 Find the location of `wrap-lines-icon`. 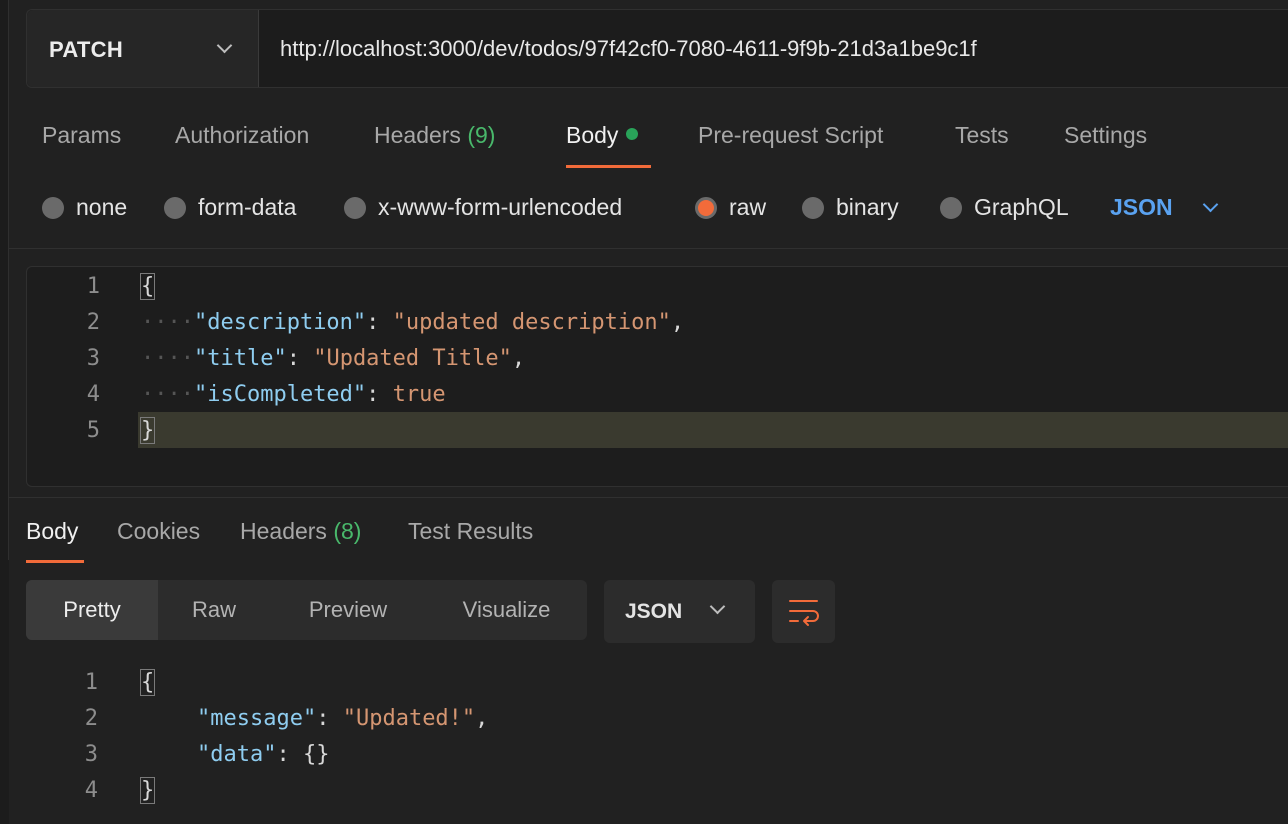

wrap-lines-icon is located at coordinates (804, 613).